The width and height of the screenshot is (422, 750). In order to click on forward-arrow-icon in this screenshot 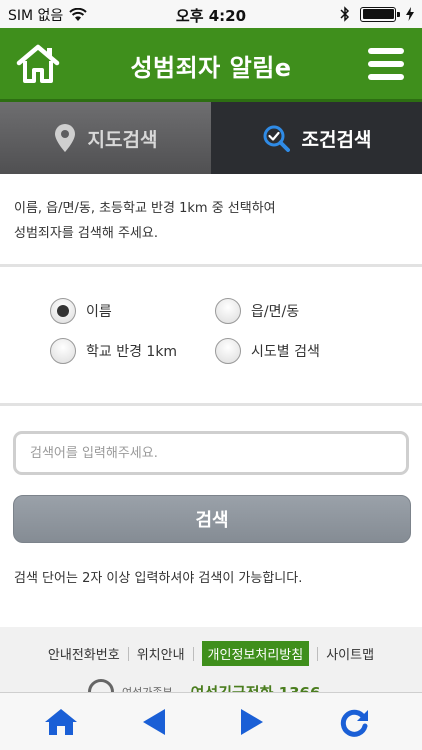, I will do `click(252, 722)`.